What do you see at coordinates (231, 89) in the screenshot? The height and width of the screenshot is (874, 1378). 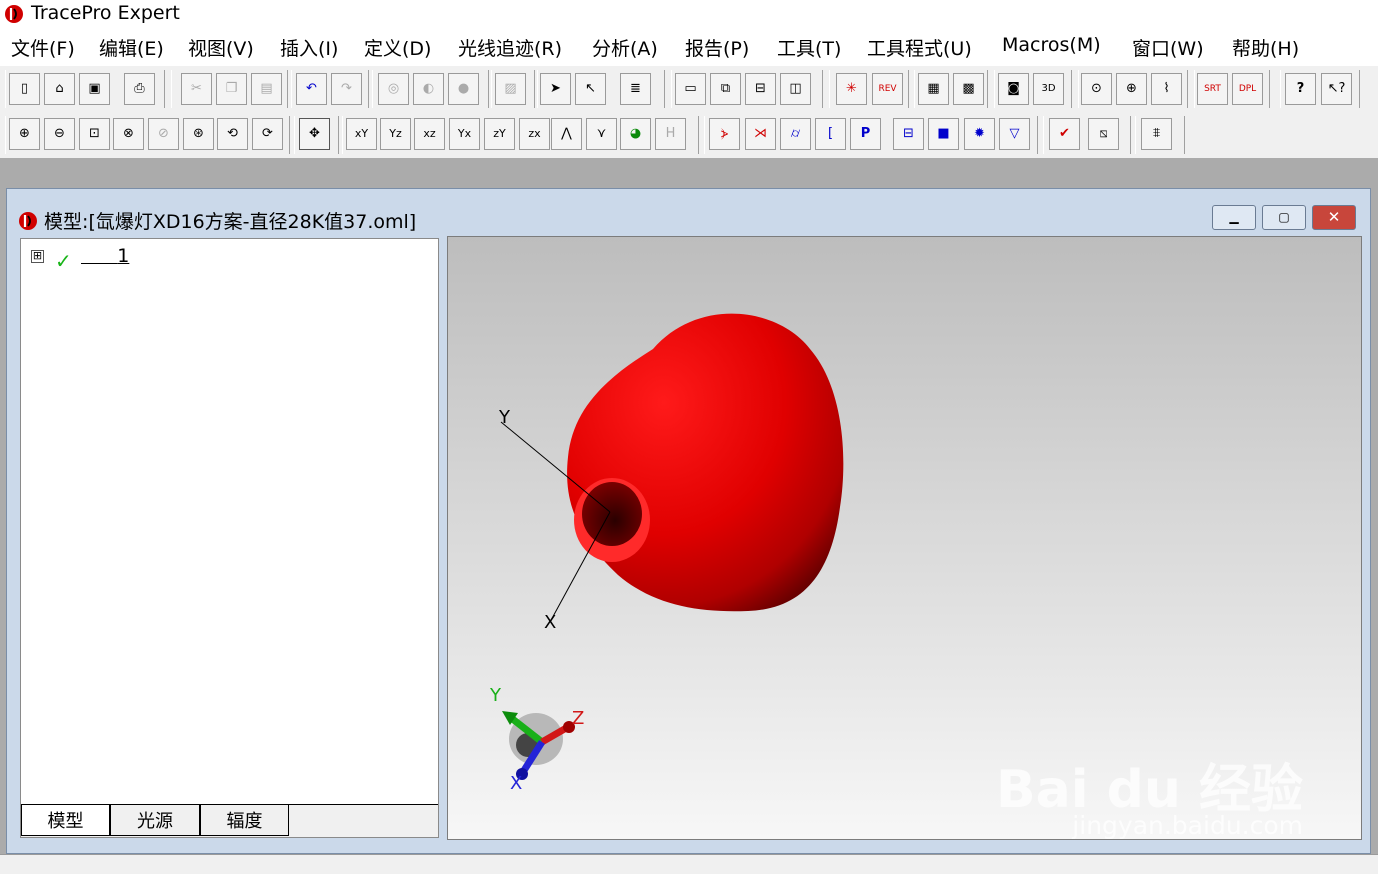 I see `copy-icon: ❐` at bounding box center [231, 89].